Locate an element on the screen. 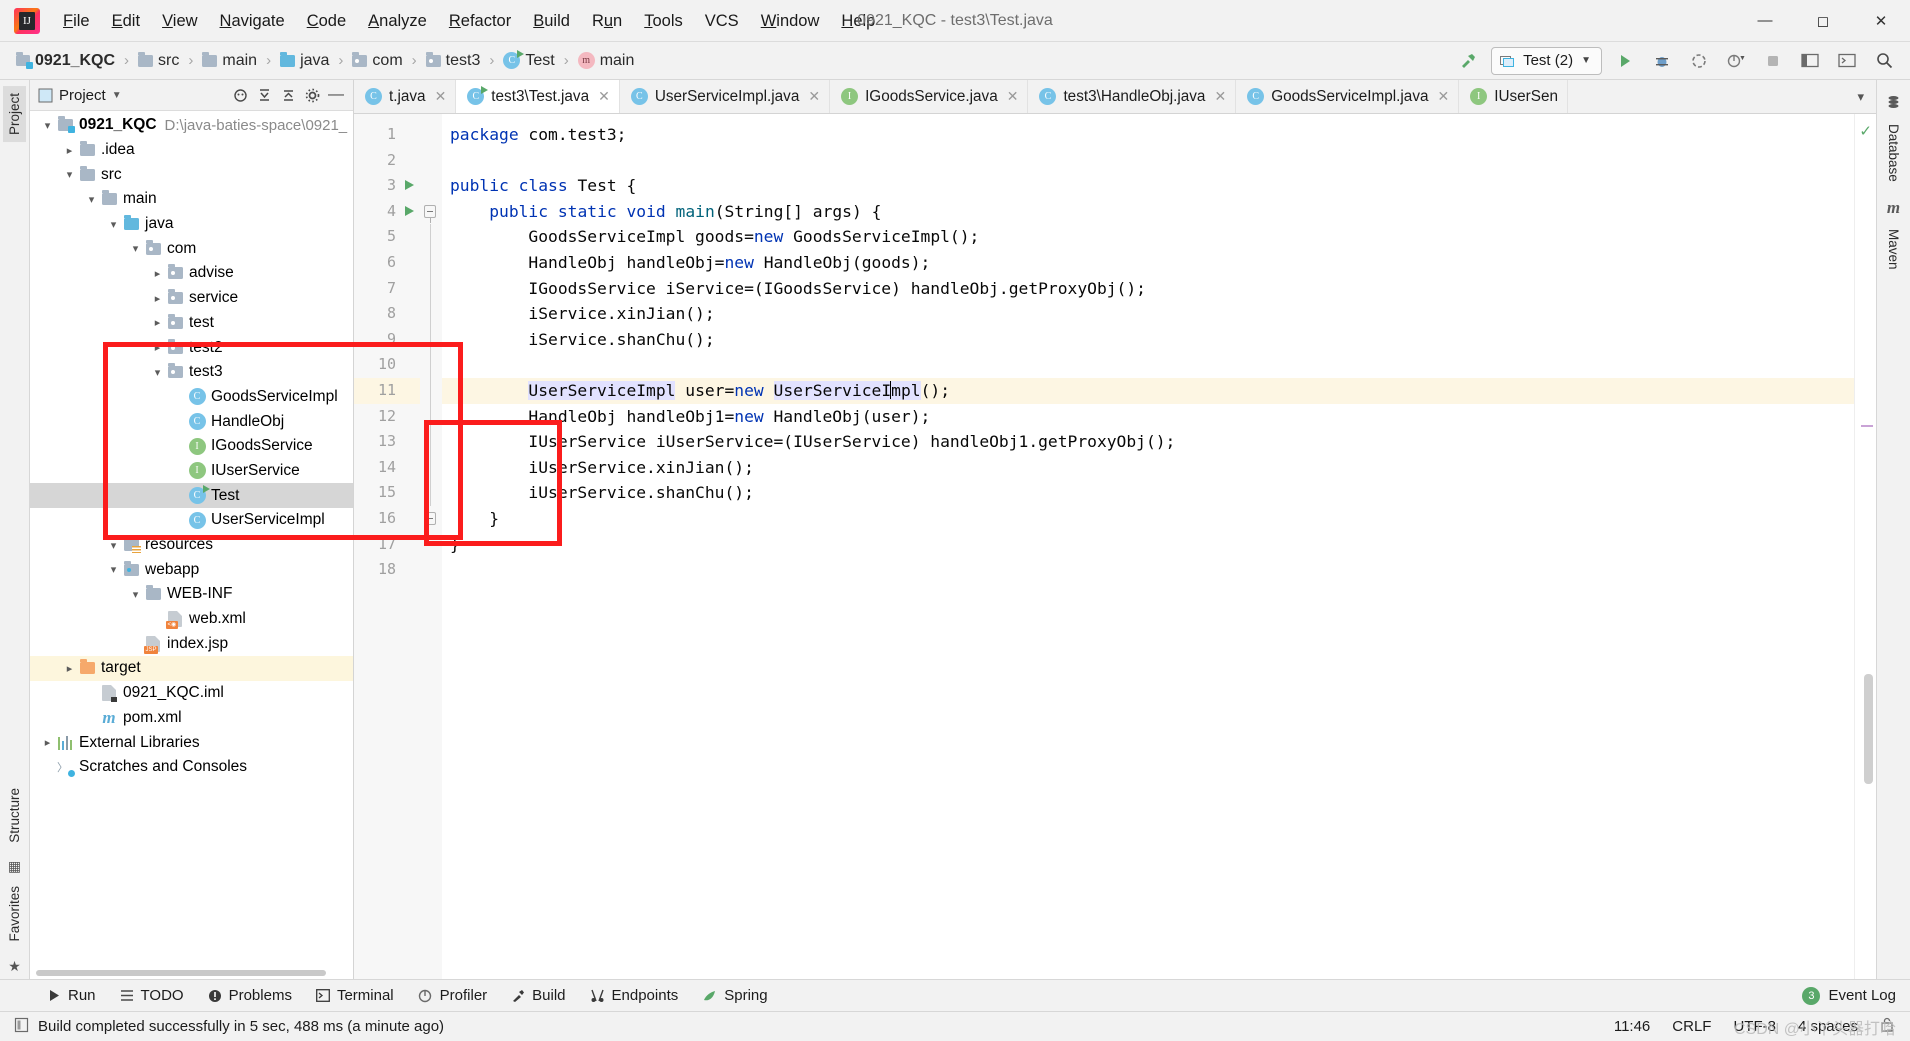 This screenshot has height=1041, width=1910. tree-node-igoodsservice: I IGoodsService is located at coordinates (191, 446).